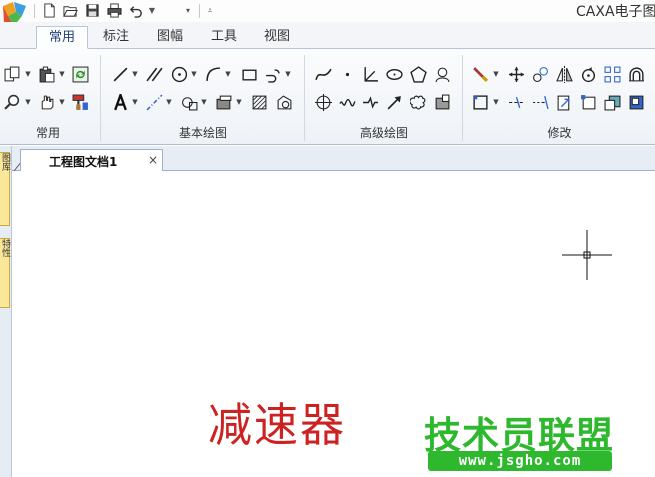 This screenshot has width=655, height=477. I want to click on left-side-panel: 图库 特性, so click(6, 311).